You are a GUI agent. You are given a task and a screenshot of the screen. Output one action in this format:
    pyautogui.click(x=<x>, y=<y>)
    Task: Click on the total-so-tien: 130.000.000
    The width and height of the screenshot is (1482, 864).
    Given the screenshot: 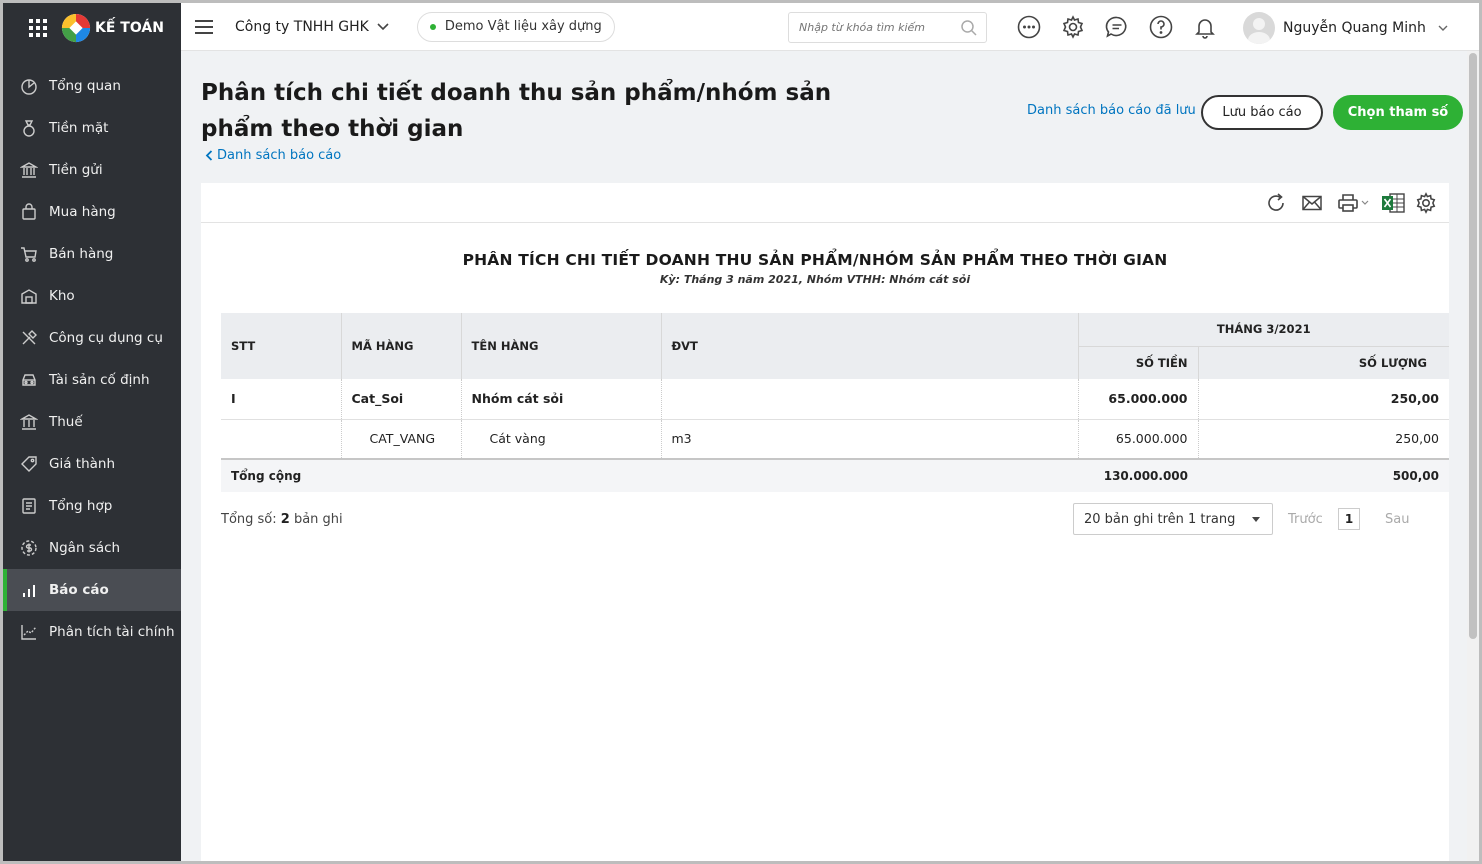 What is the action you would take?
    pyautogui.click(x=1138, y=475)
    